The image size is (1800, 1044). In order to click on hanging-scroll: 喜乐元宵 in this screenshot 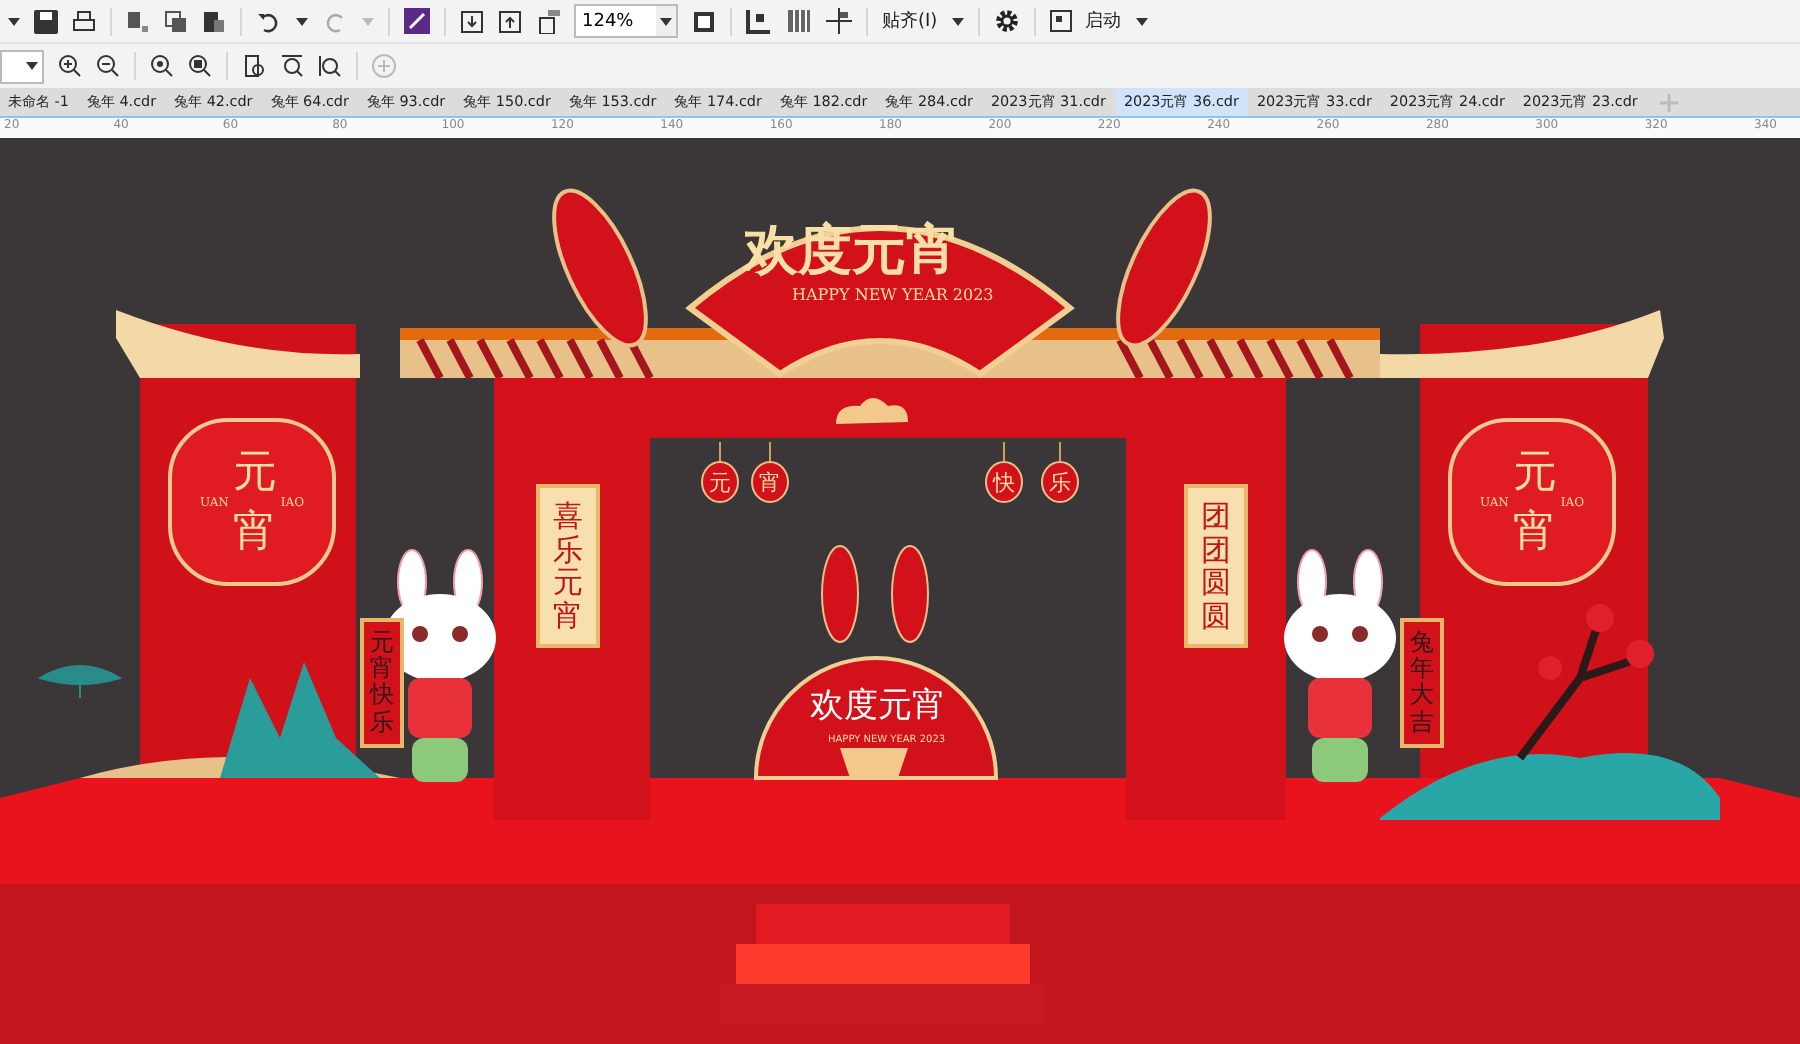, I will do `click(568, 566)`.